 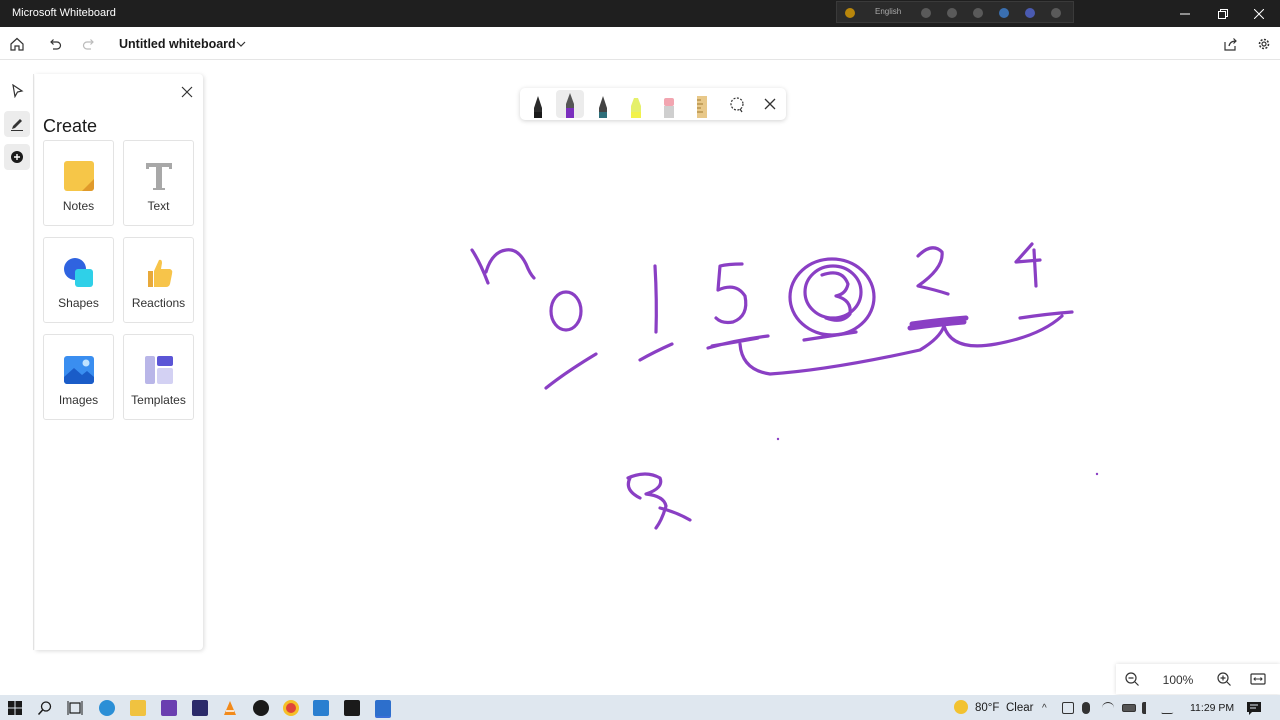 I want to click on zoom-in-button, so click(x=1224, y=679).